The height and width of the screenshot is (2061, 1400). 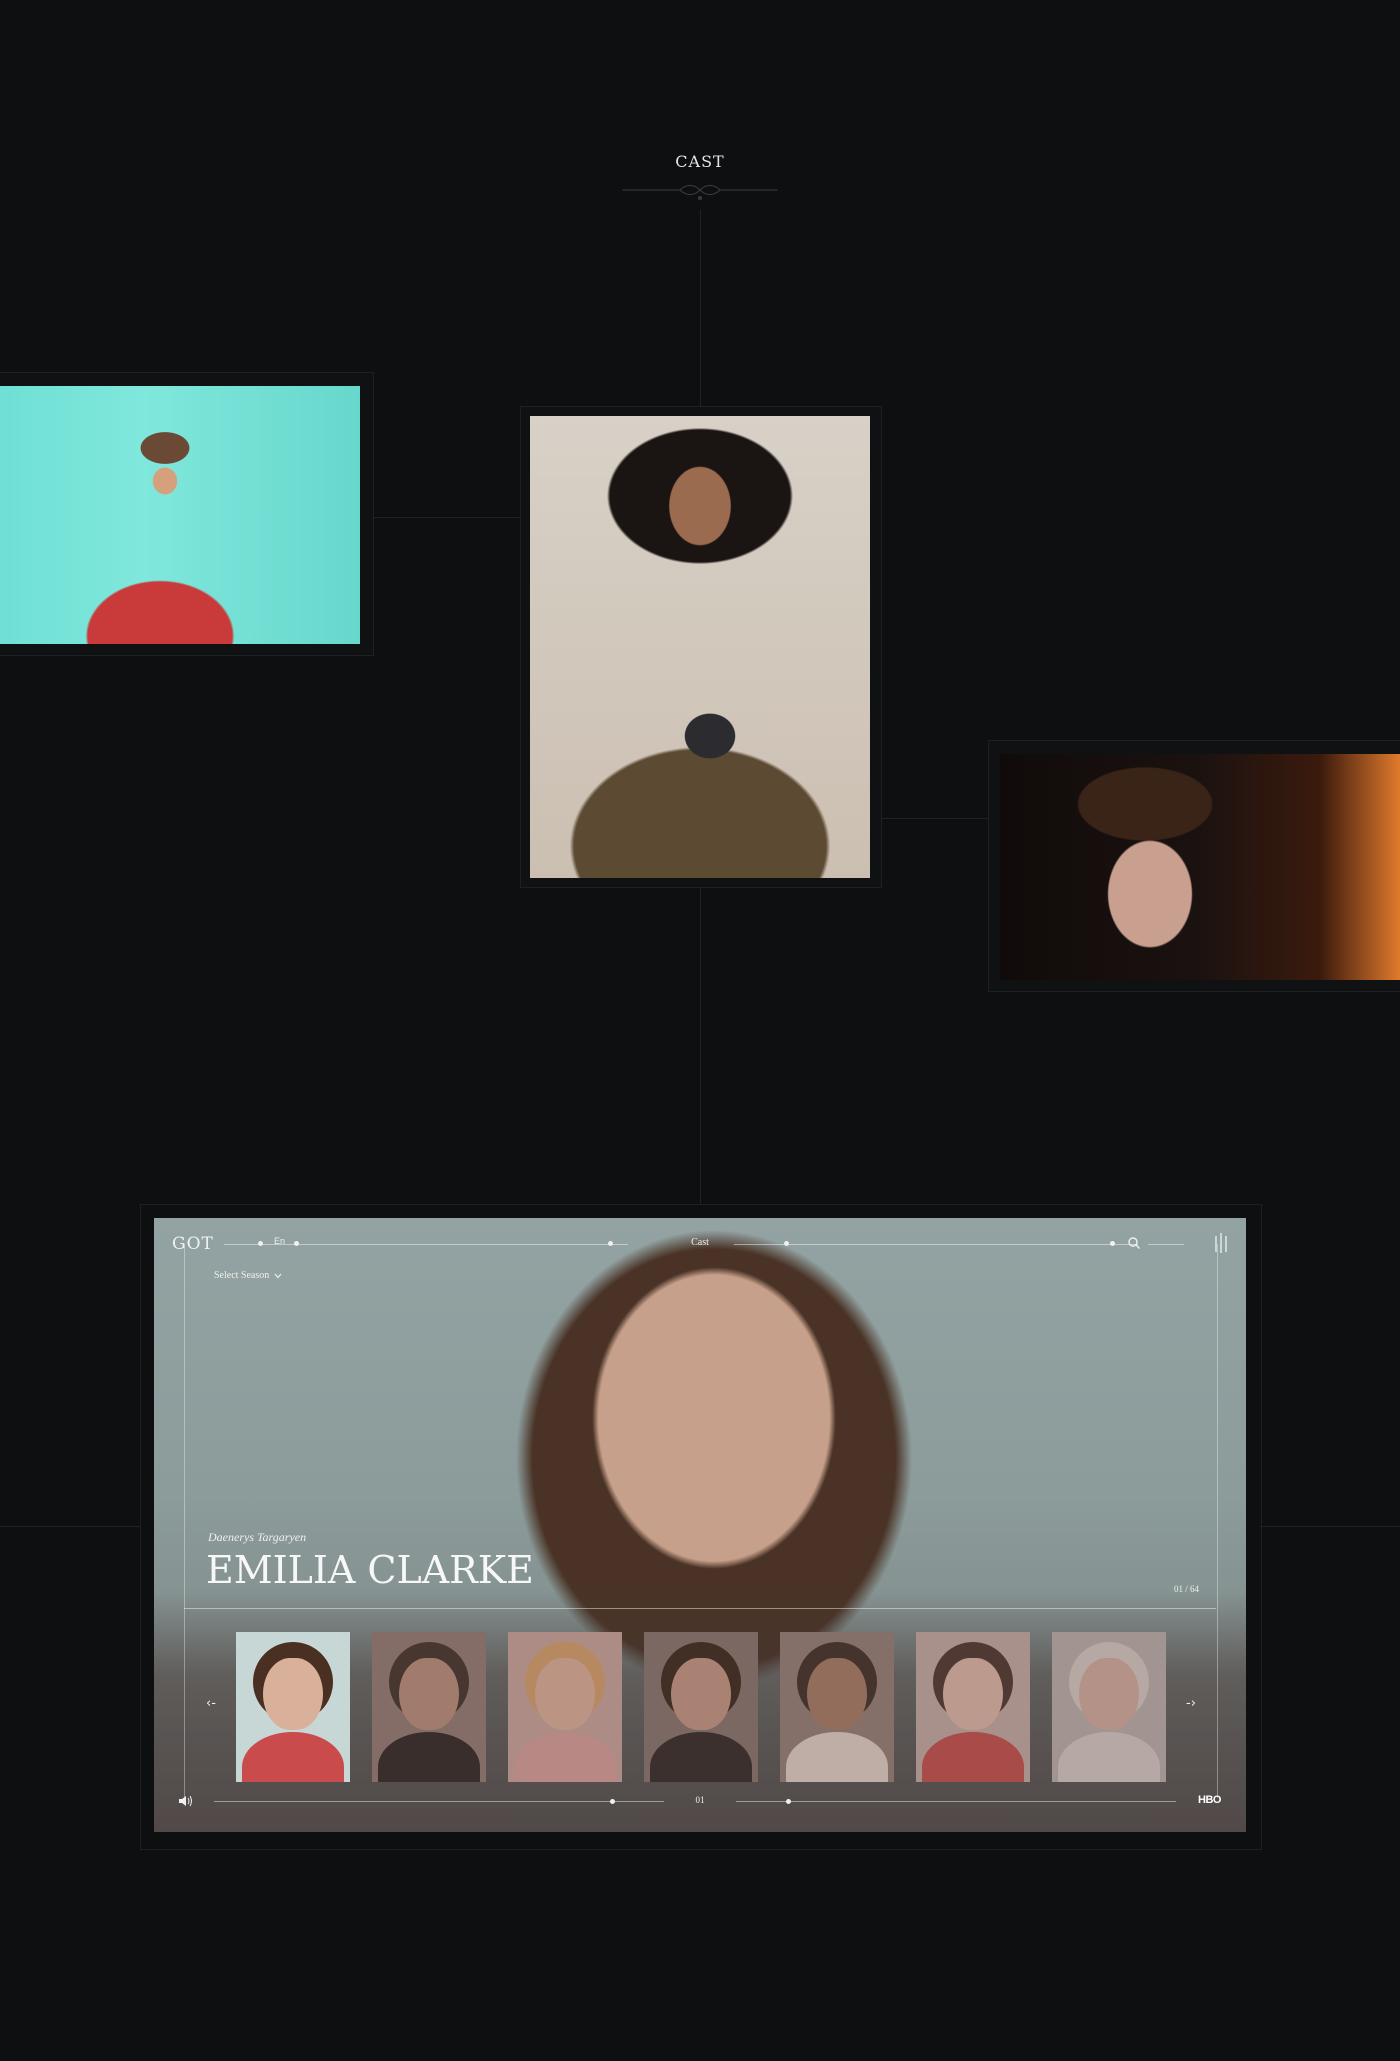 What do you see at coordinates (1200, 867) in the screenshot?
I see `cast-photo-iwan` at bounding box center [1200, 867].